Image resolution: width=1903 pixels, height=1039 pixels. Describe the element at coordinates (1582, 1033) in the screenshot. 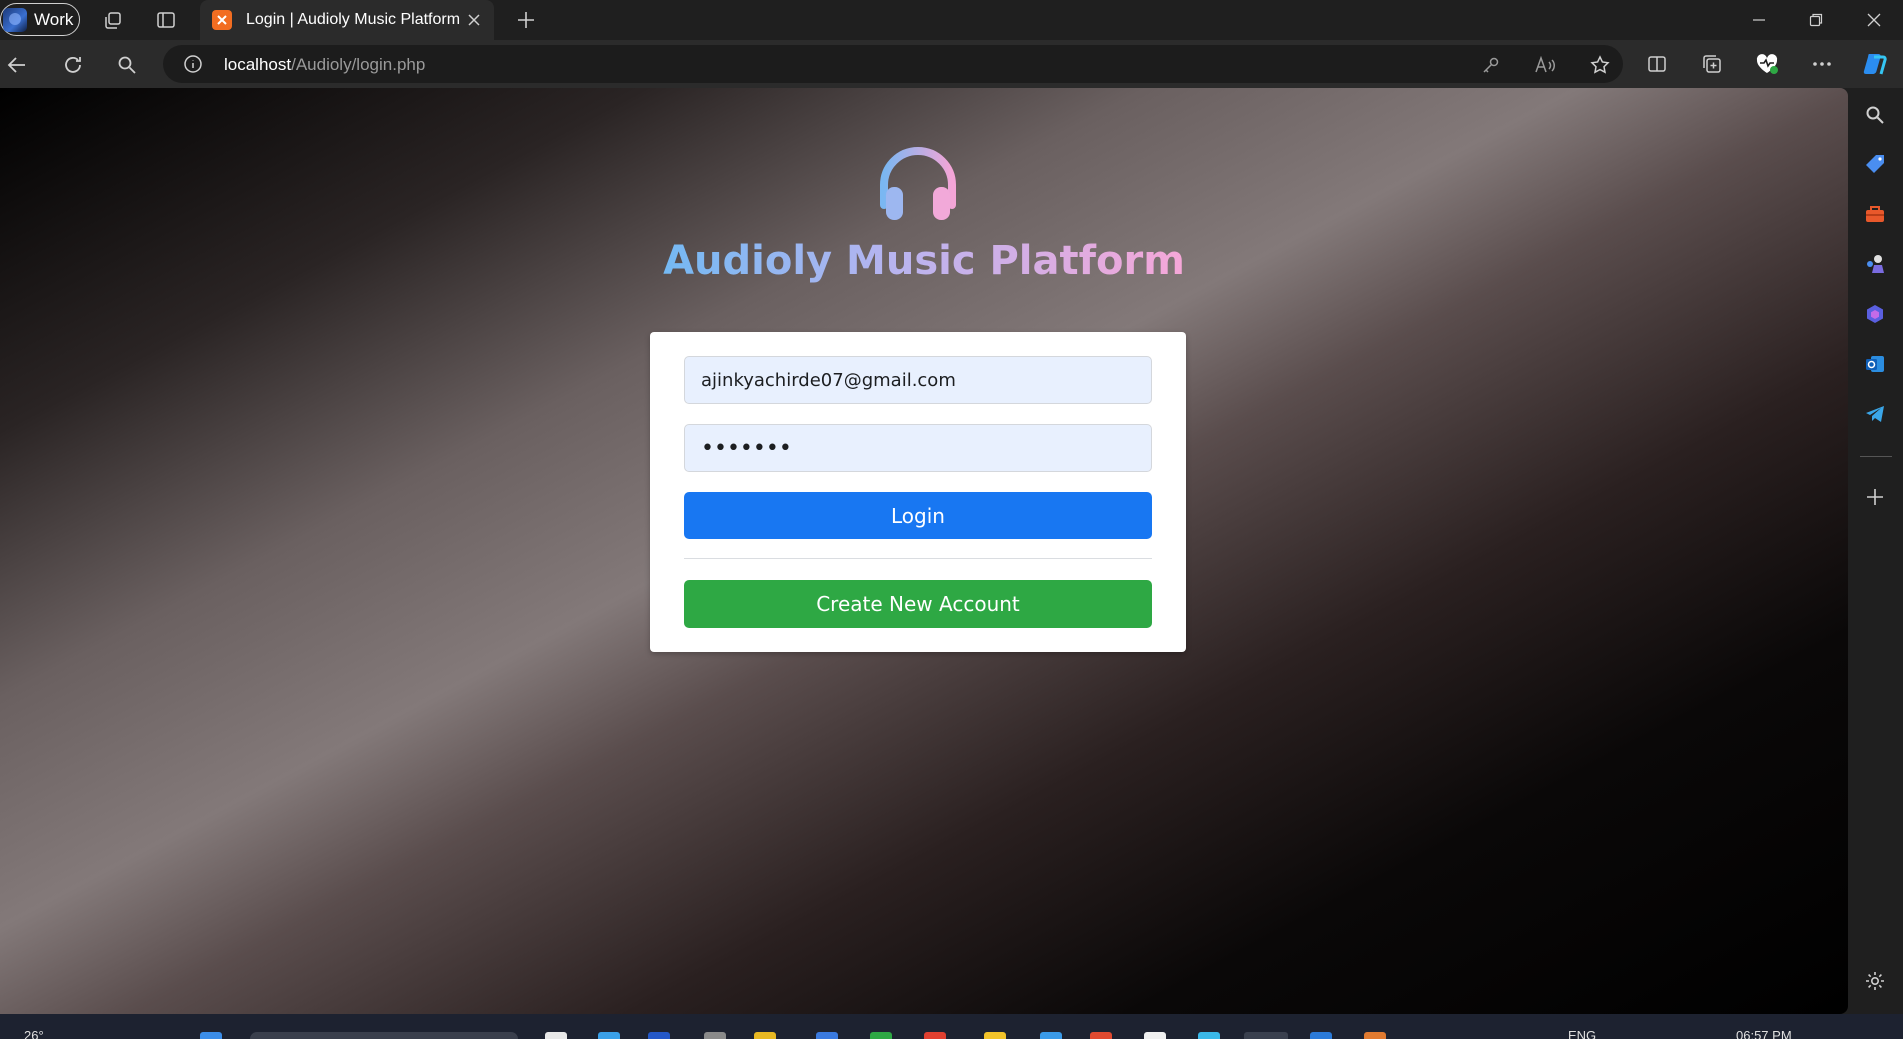

I see `language-indicator: ENG` at that location.